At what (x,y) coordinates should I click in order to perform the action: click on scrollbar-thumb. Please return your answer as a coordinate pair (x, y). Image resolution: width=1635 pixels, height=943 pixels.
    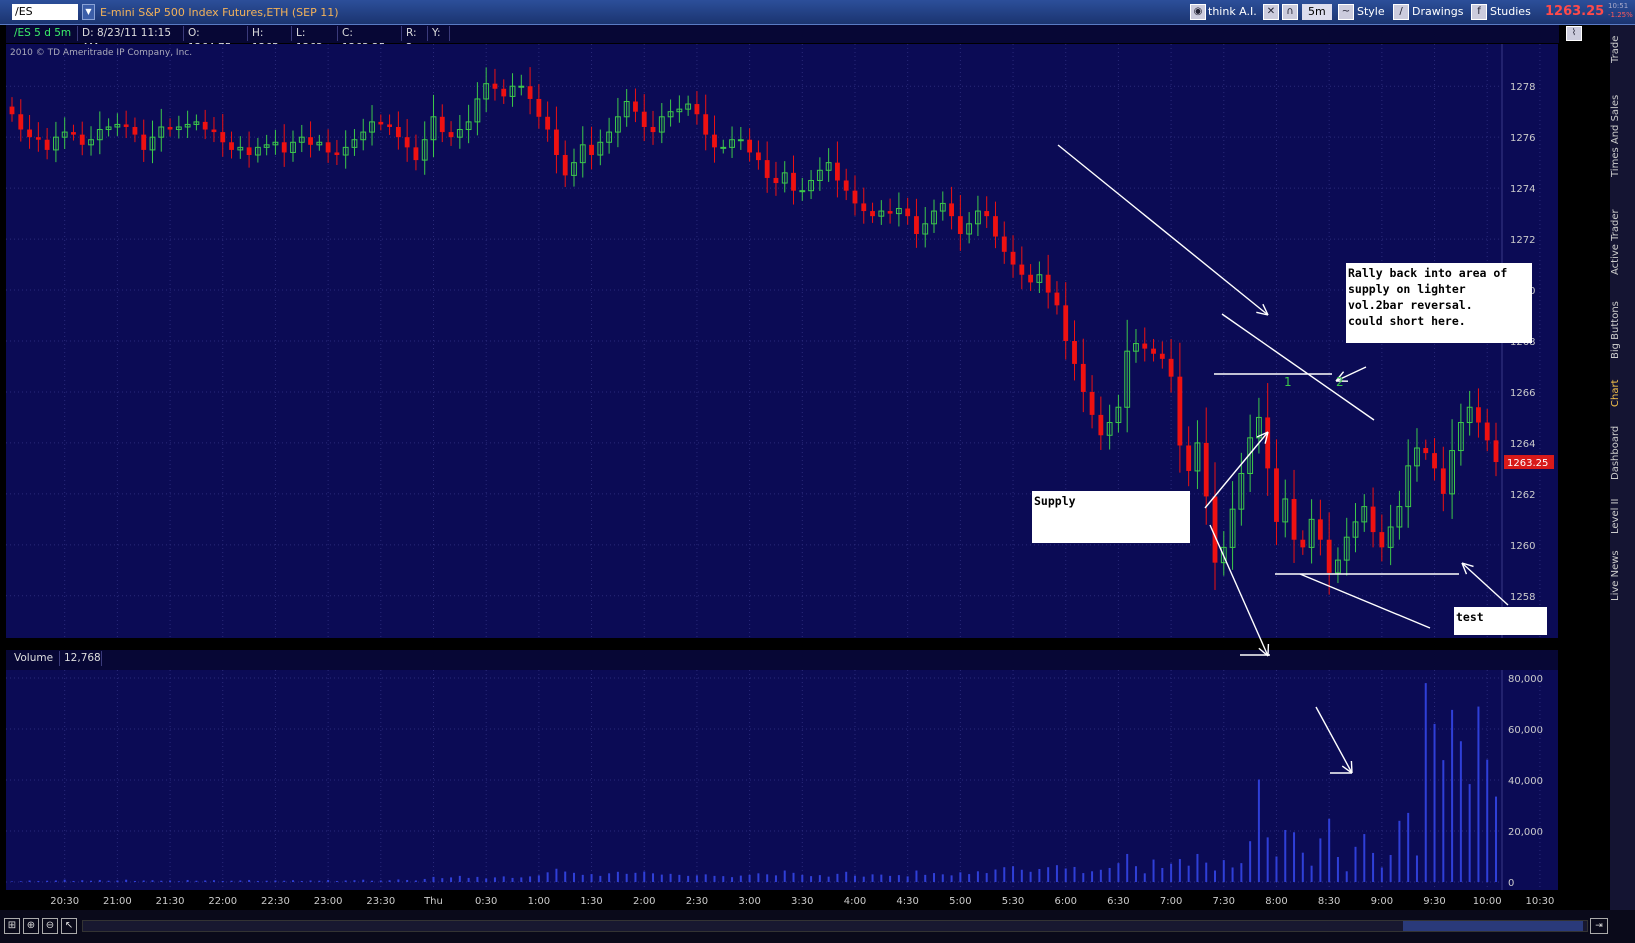
    Looking at the image, I should click on (1493, 926).